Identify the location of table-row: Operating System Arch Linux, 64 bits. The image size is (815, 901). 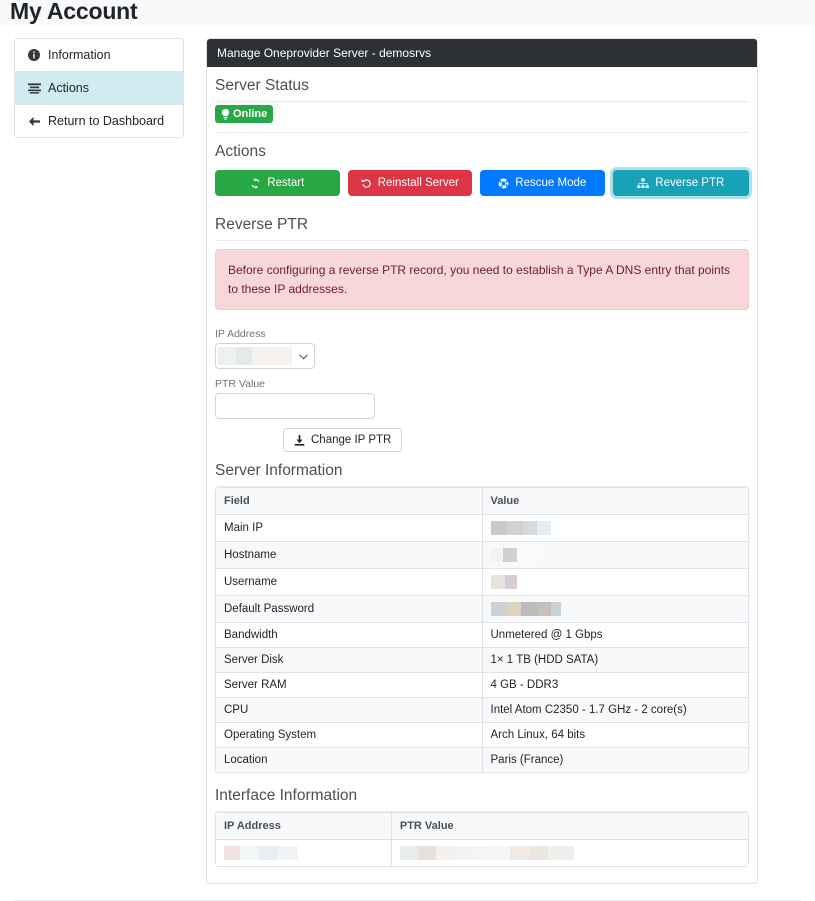
(482, 735).